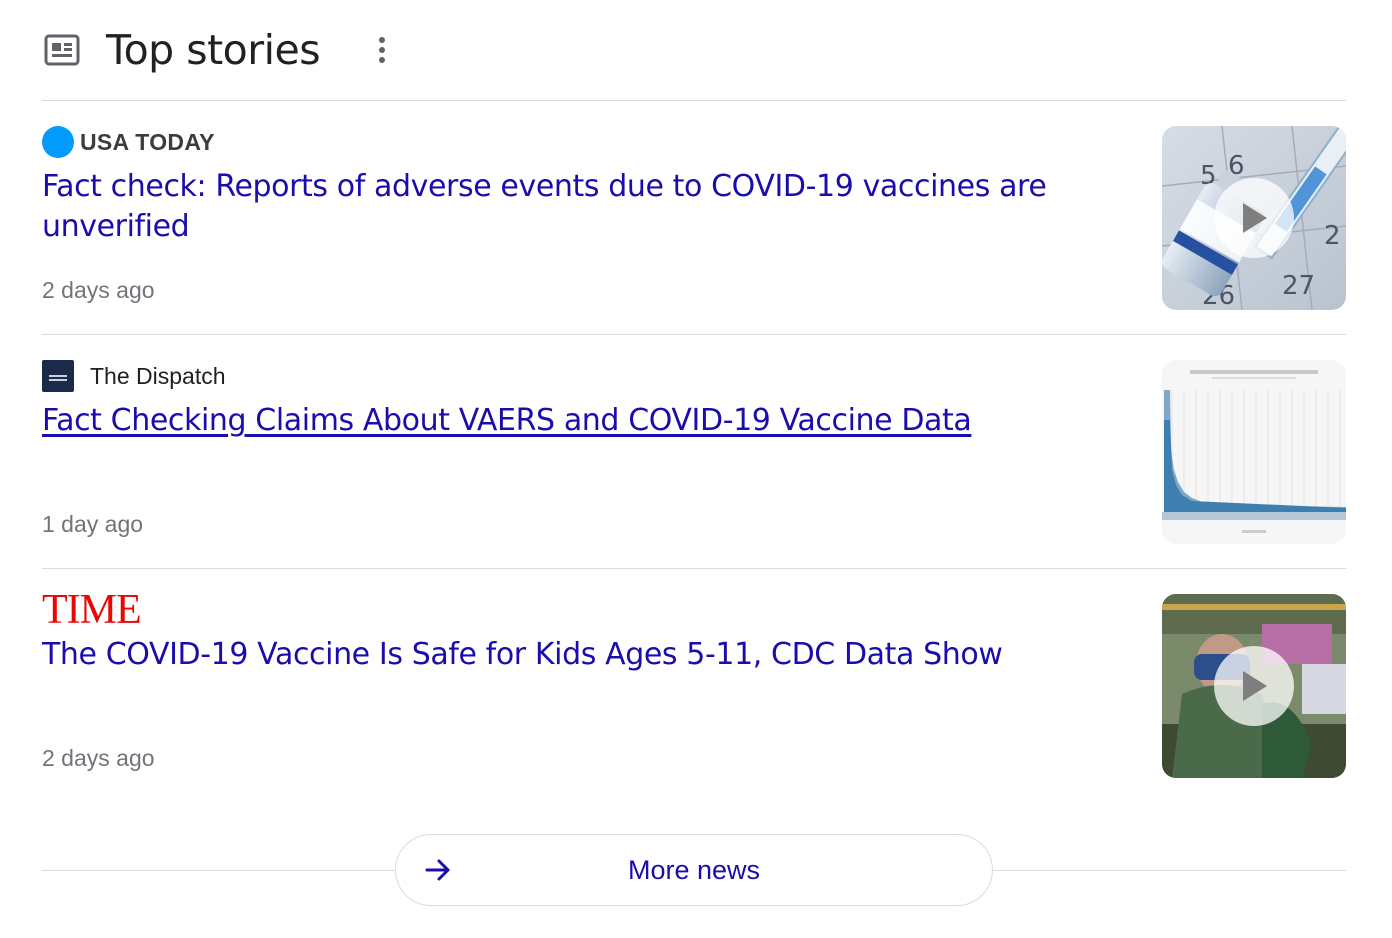  I want to click on publisher: The Dispatch, so click(134, 376).